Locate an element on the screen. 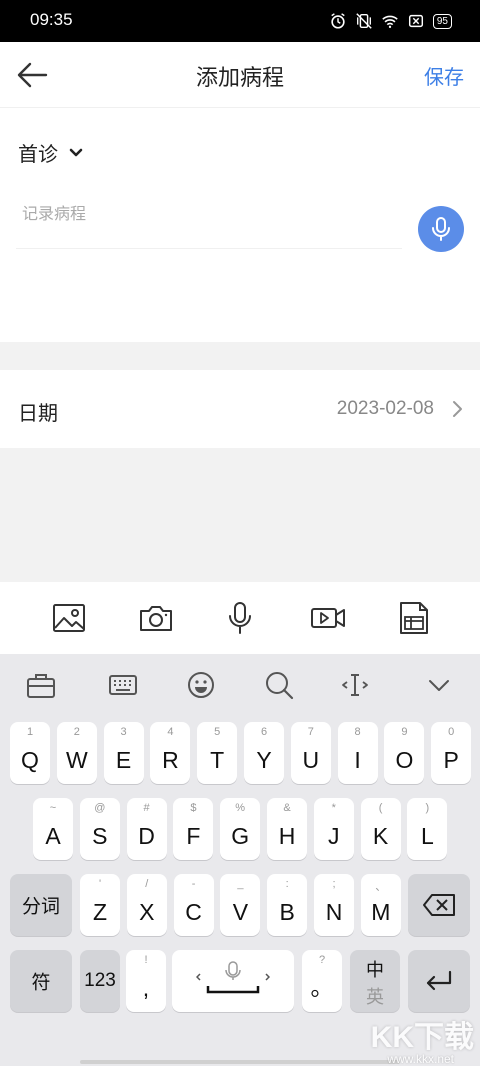 The height and width of the screenshot is (1066, 480). toolbox-icon is located at coordinates (41, 685).